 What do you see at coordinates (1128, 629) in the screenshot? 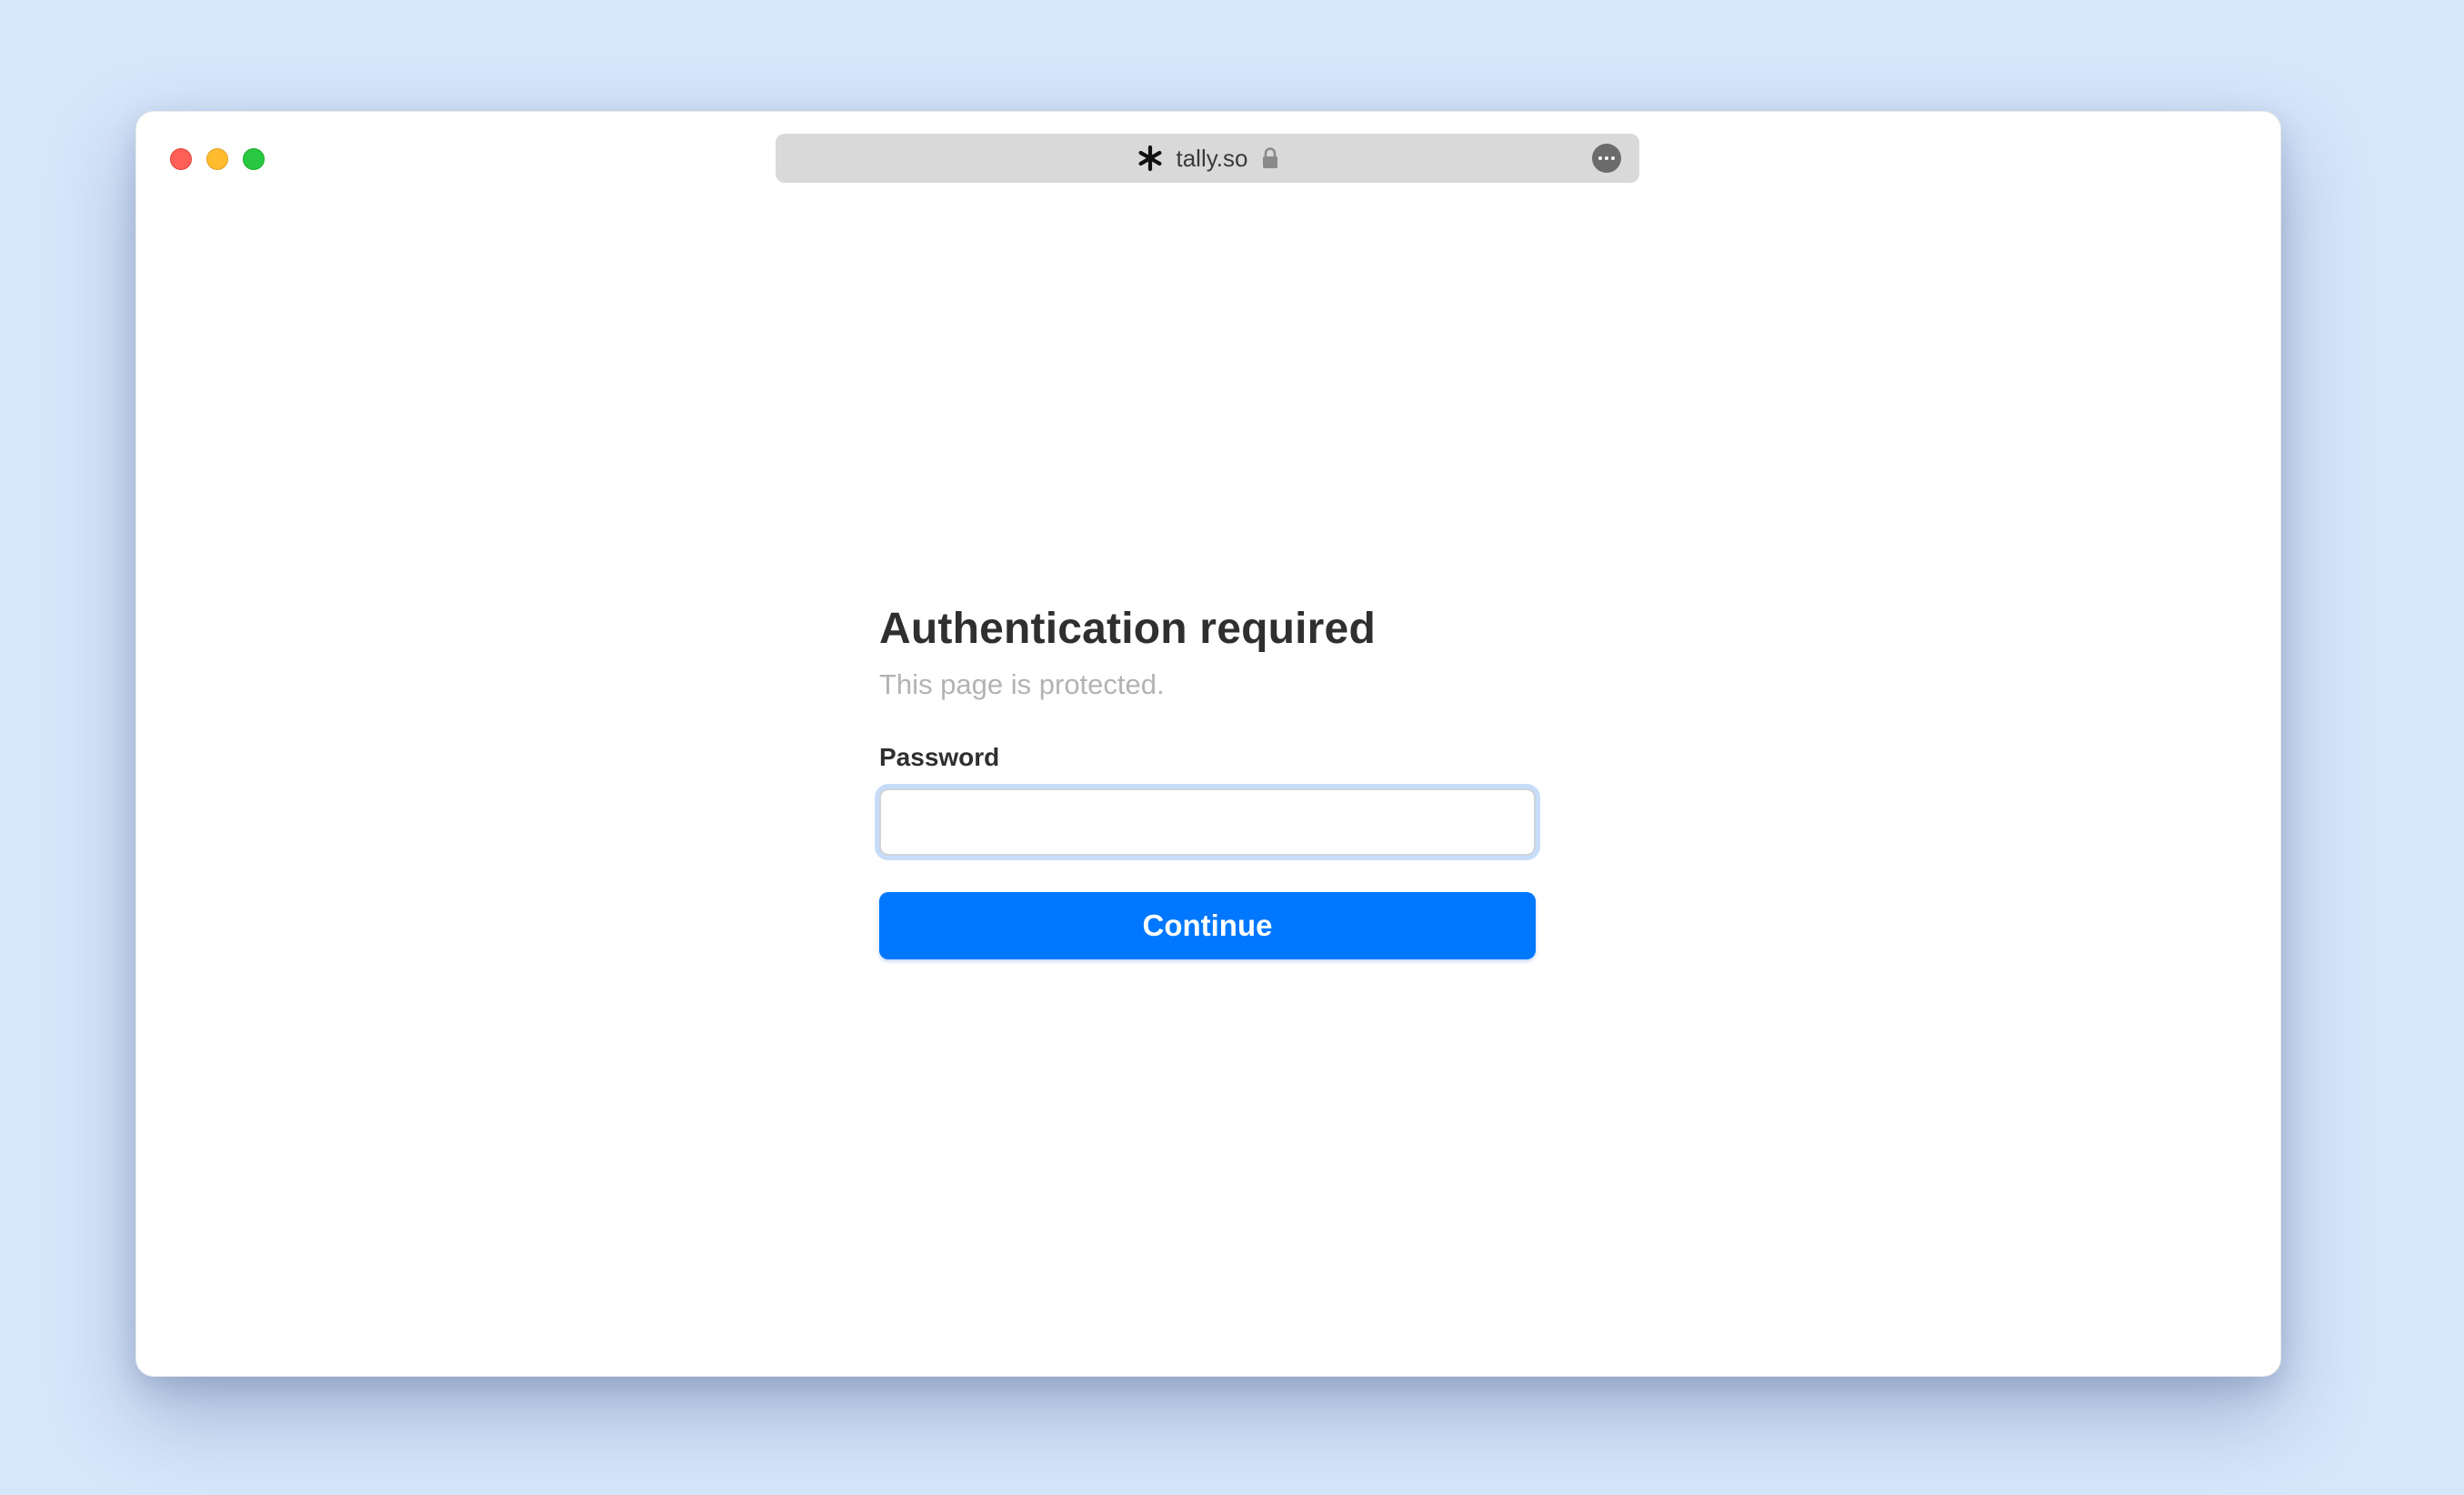
I see `page-title: Authentication required` at bounding box center [1128, 629].